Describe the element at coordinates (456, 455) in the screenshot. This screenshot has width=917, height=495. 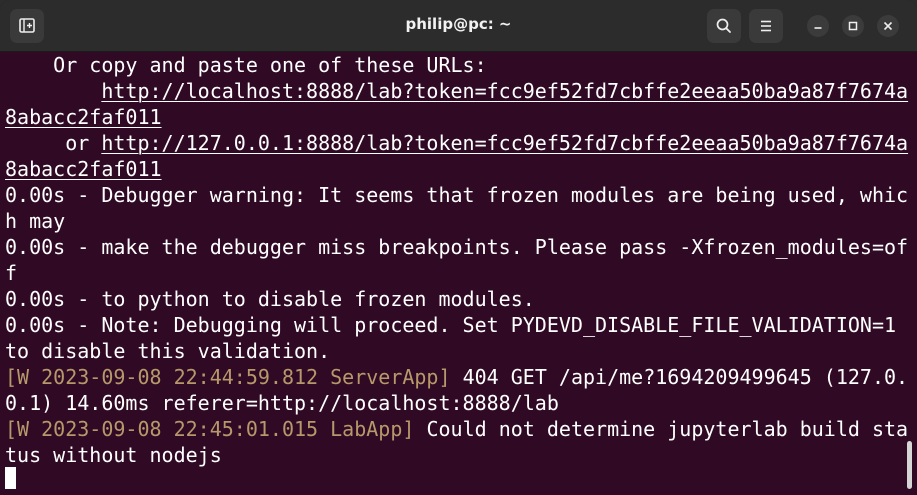
I see `terminal-line: tus without nodejs` at that location.